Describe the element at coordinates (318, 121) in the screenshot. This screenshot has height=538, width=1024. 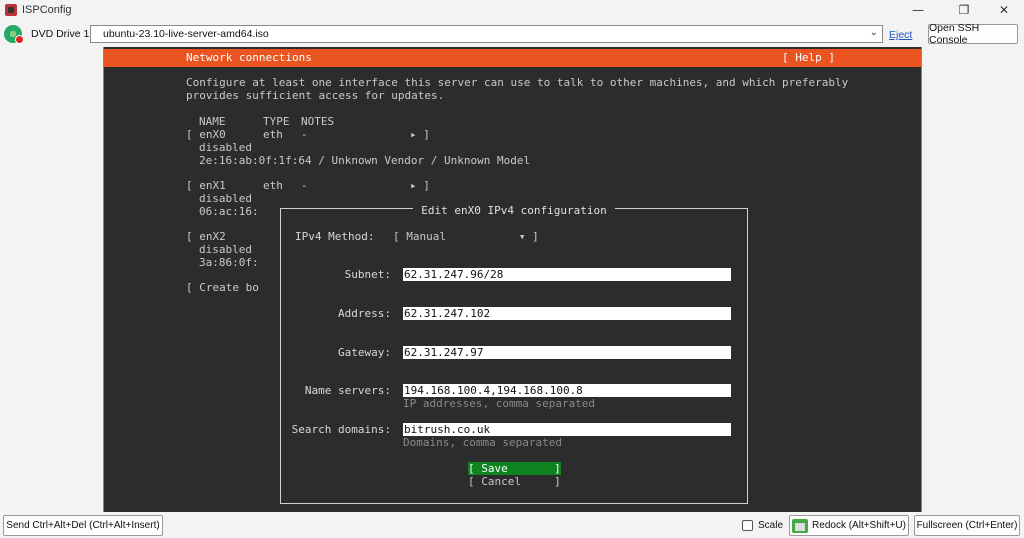
I see `column-notes-header: NOTES` at that location.